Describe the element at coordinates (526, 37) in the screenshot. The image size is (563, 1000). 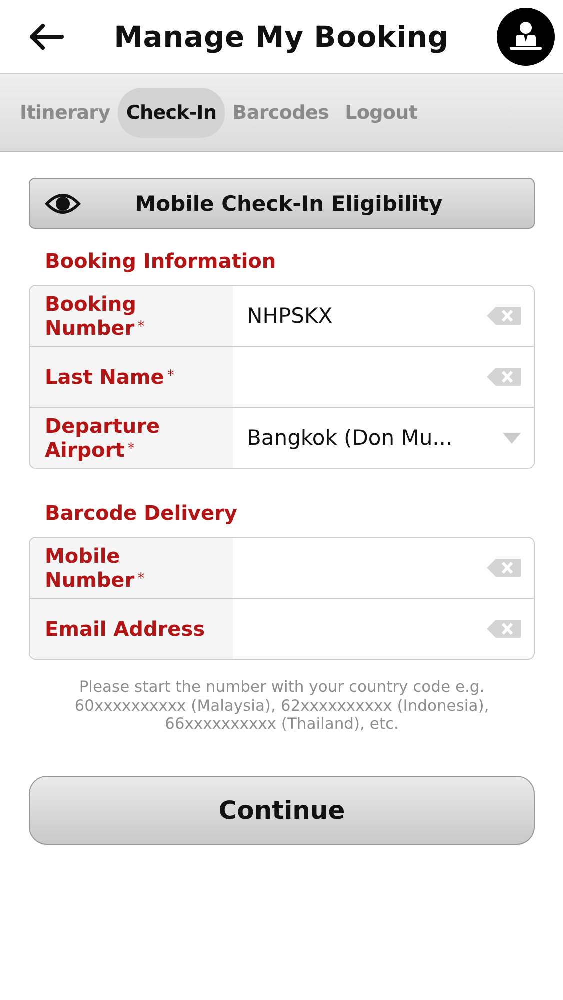
I see `user-avatar-icon` at that location.